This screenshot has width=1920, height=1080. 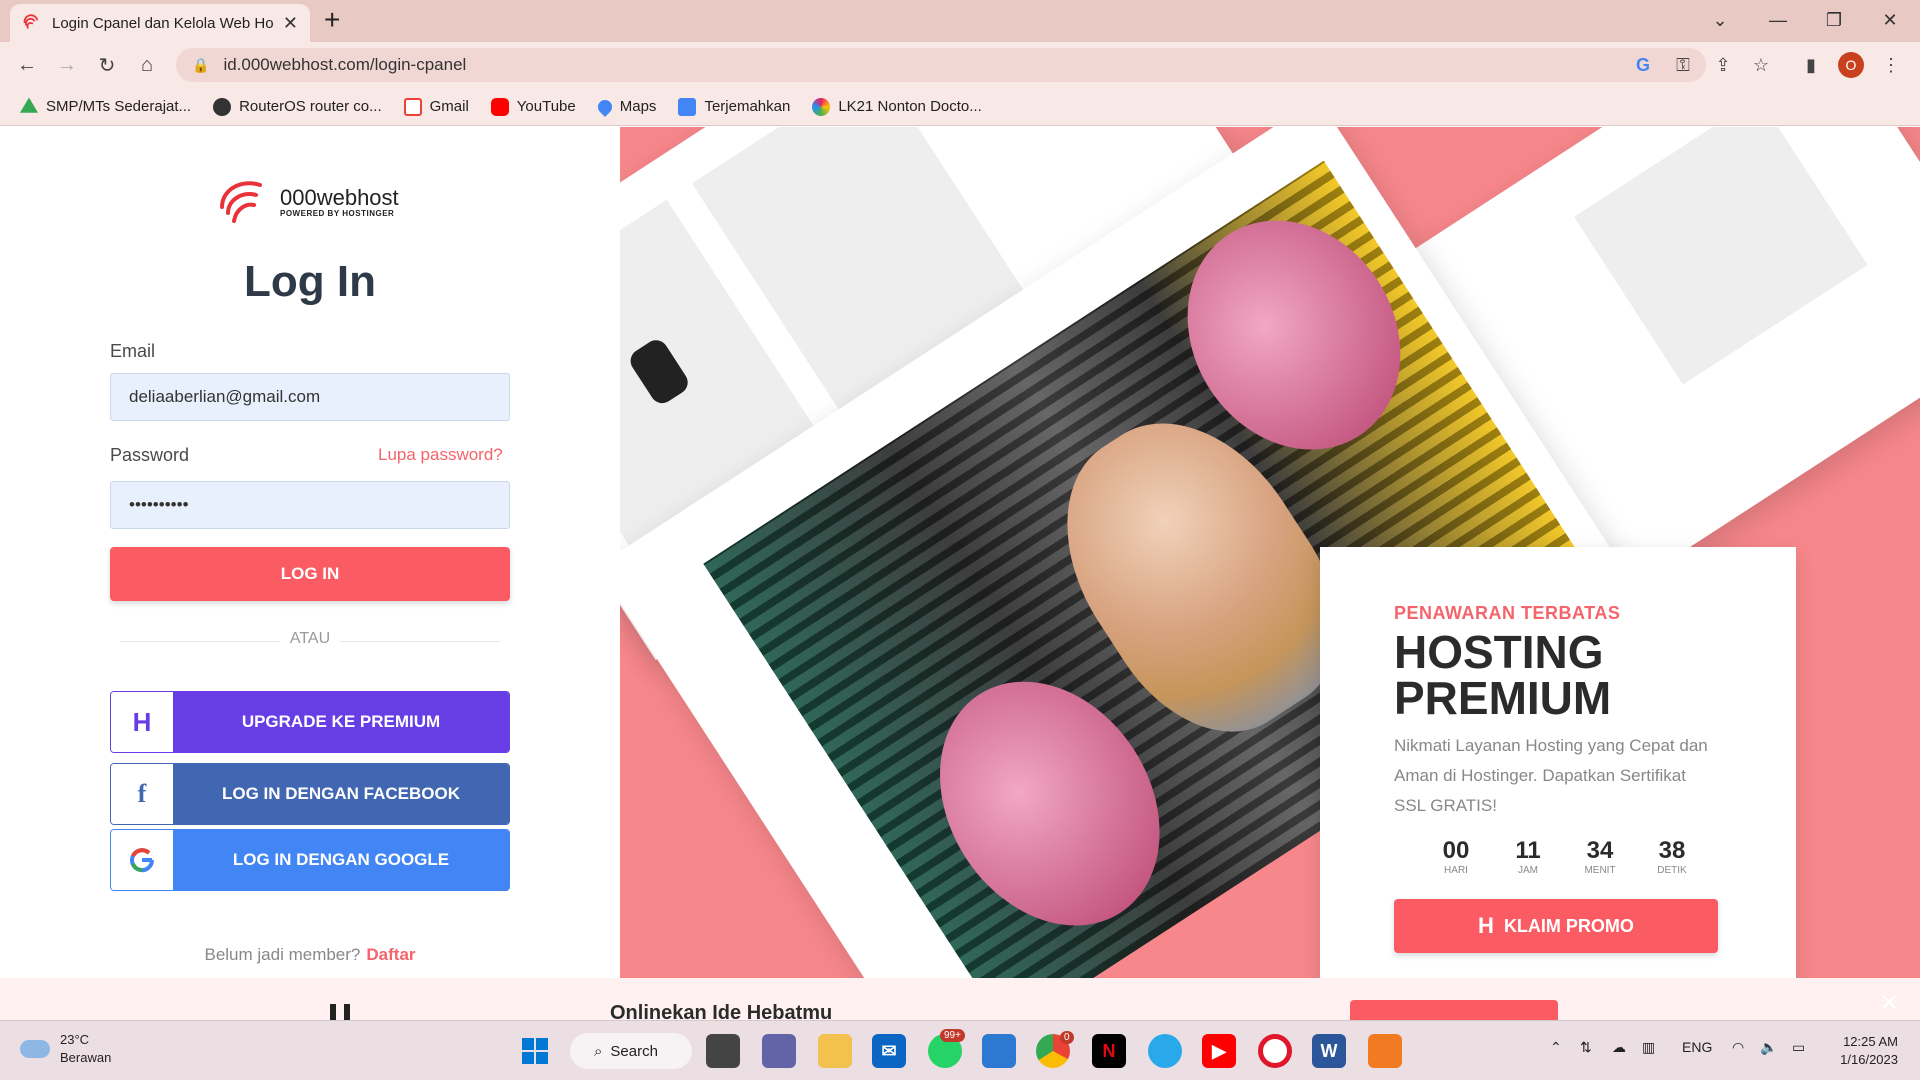 I want to click on password-label: Password, so click(x=150, y=455).